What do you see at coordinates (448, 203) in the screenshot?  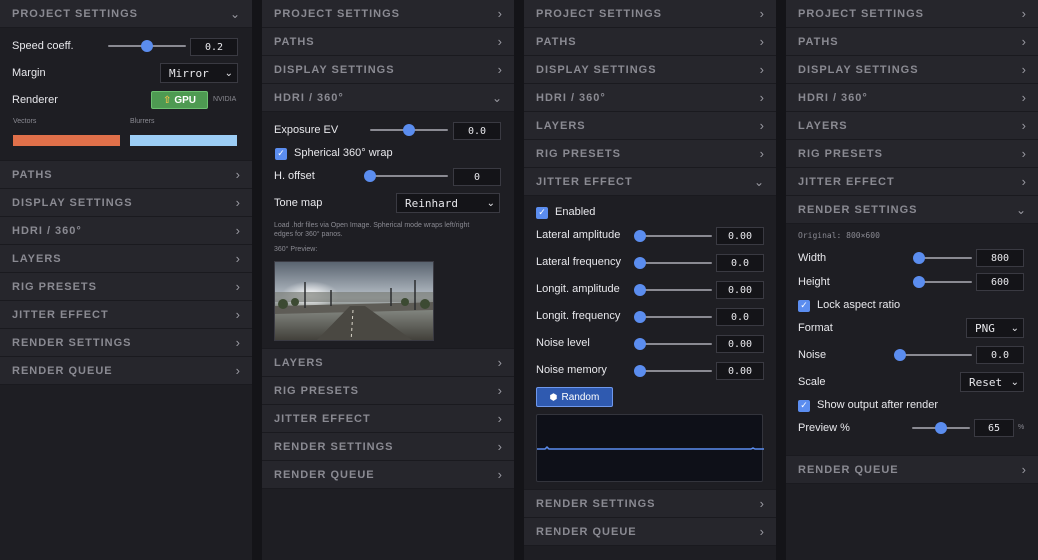 I see `tone-map-select: Reinhard ⌄` at bounding box center [448, 203].